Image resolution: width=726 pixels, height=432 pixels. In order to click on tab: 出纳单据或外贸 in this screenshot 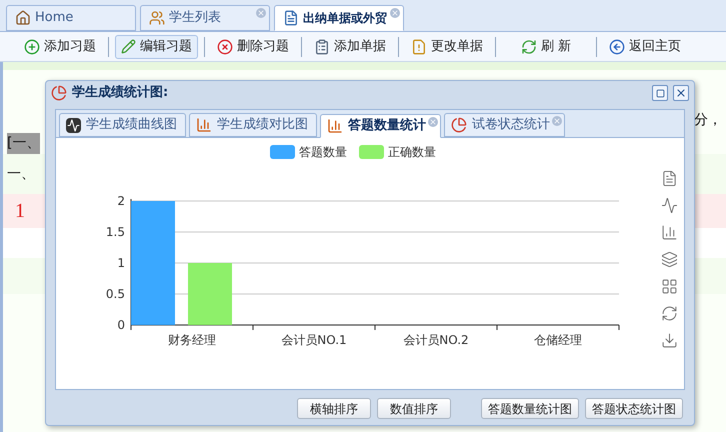, I will do `click(339, 18)`.